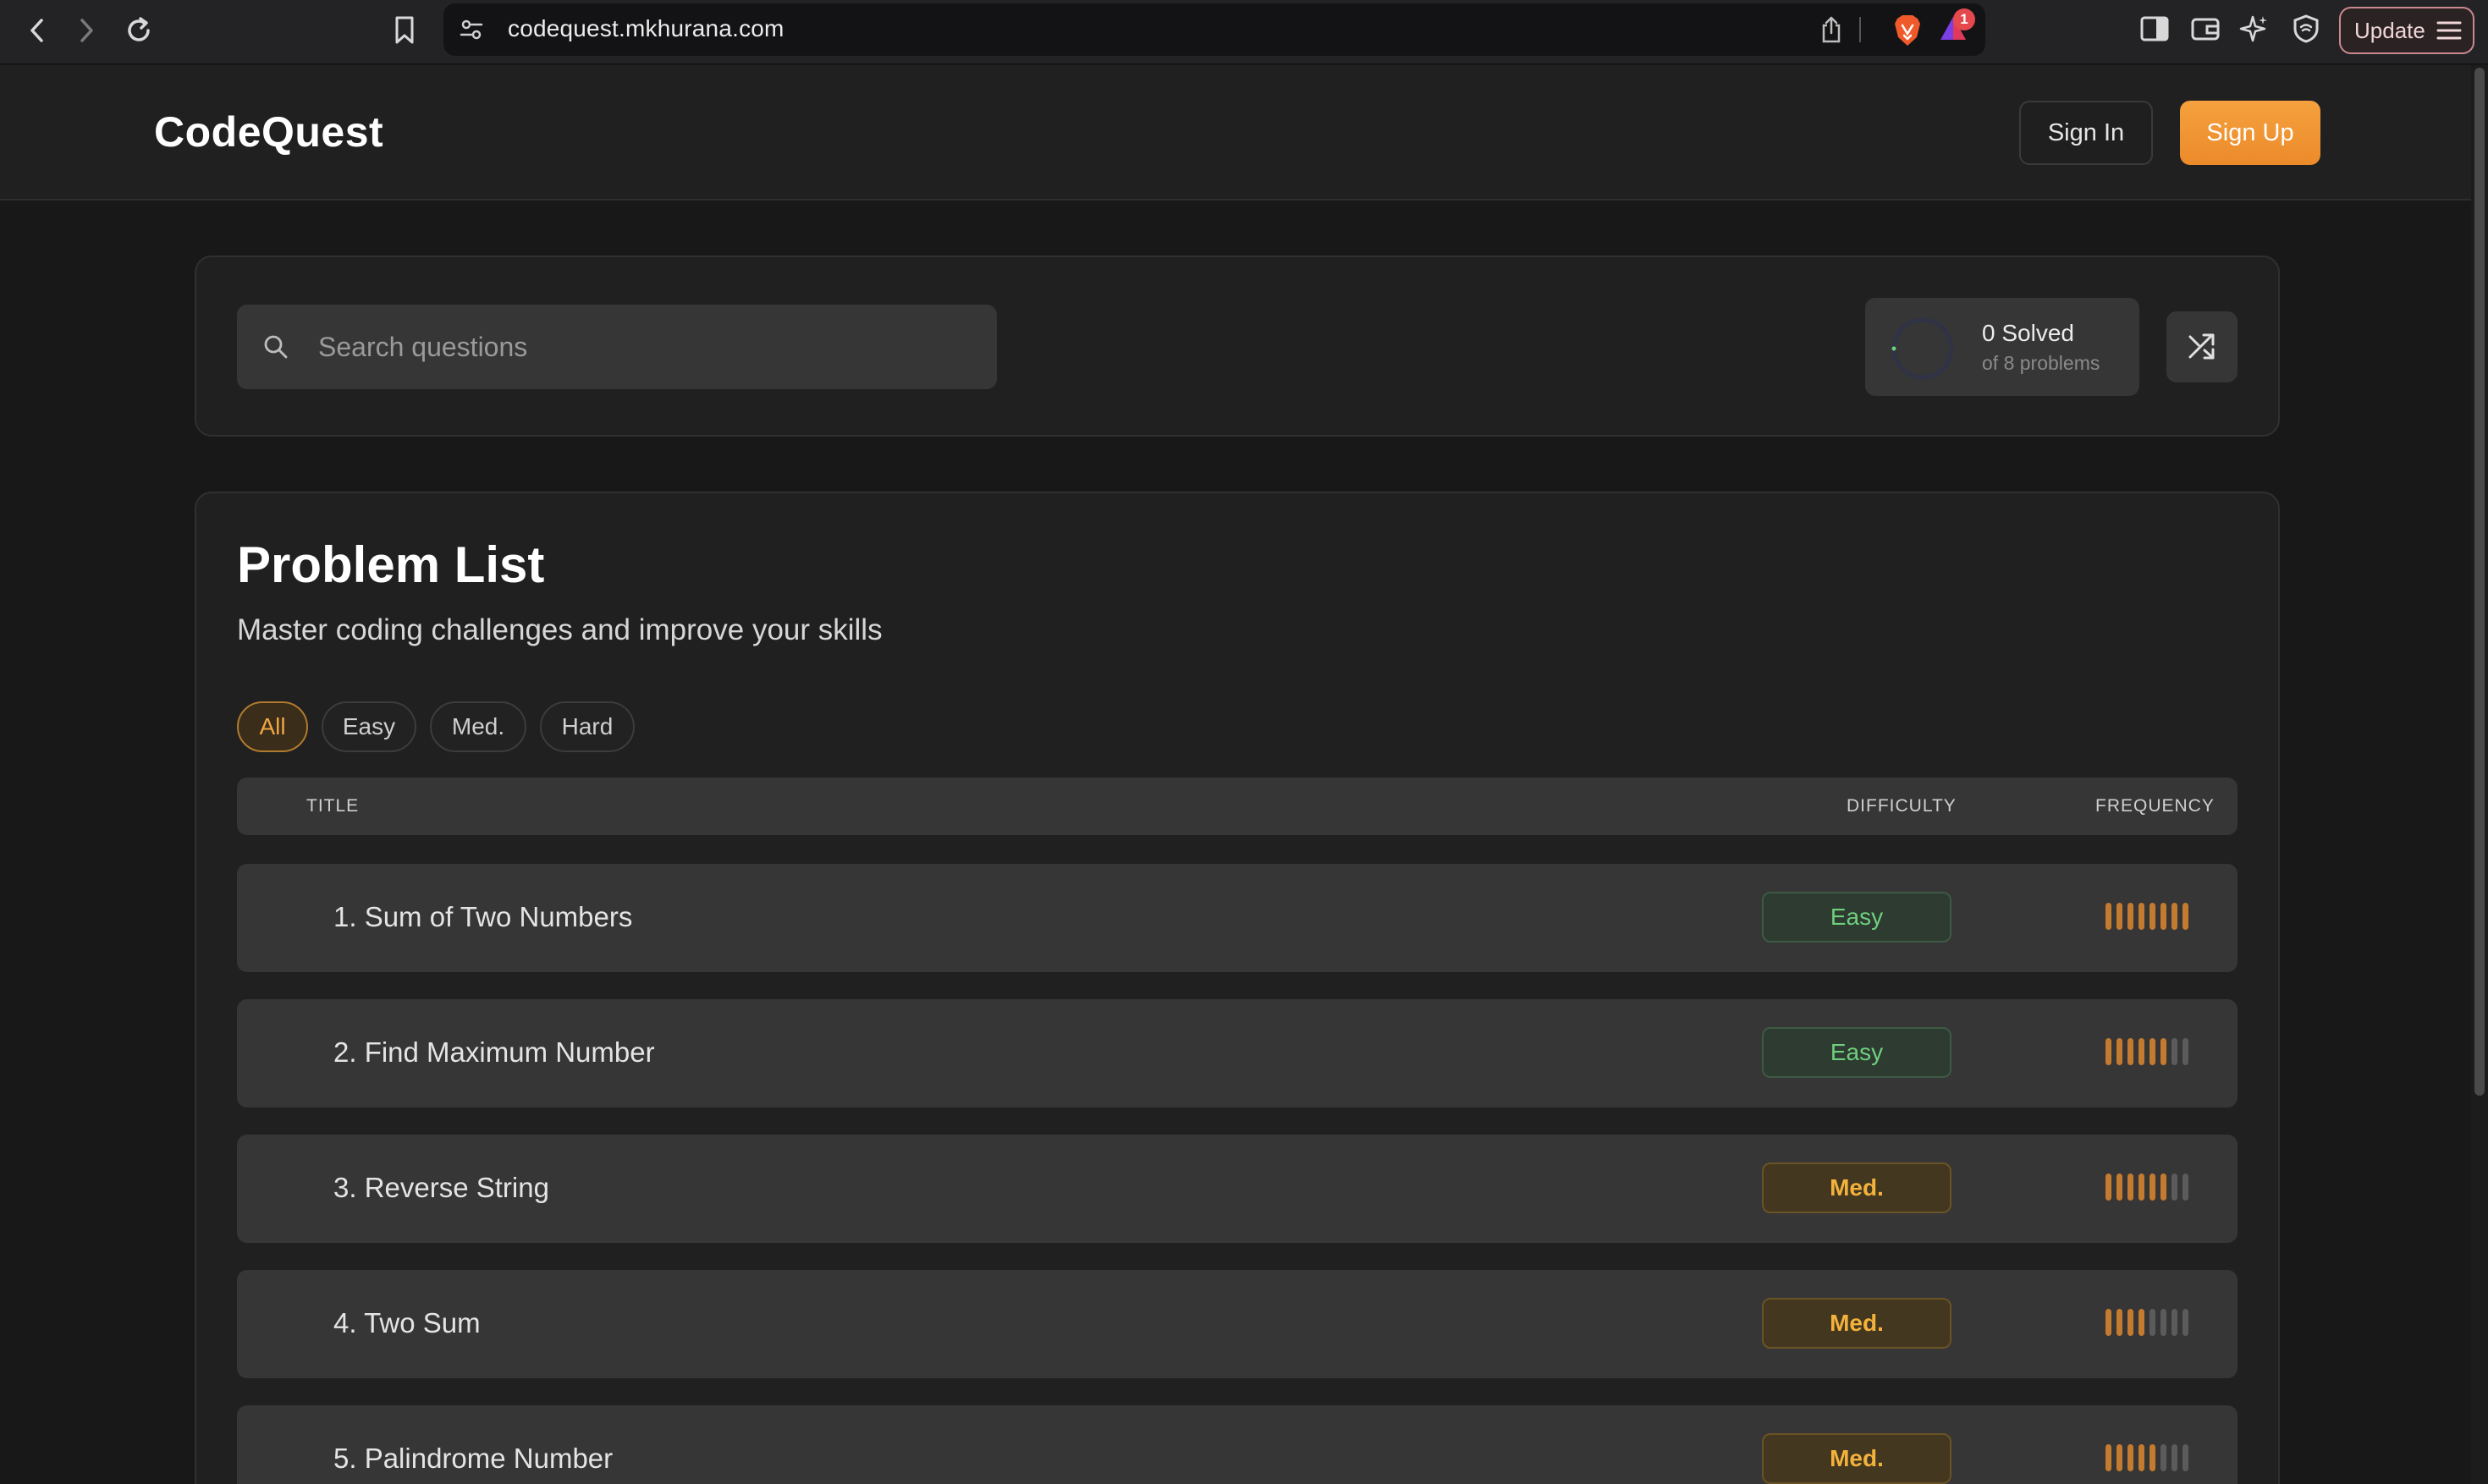  I want to click on rewards-badge: 1, so click(1964, 19).